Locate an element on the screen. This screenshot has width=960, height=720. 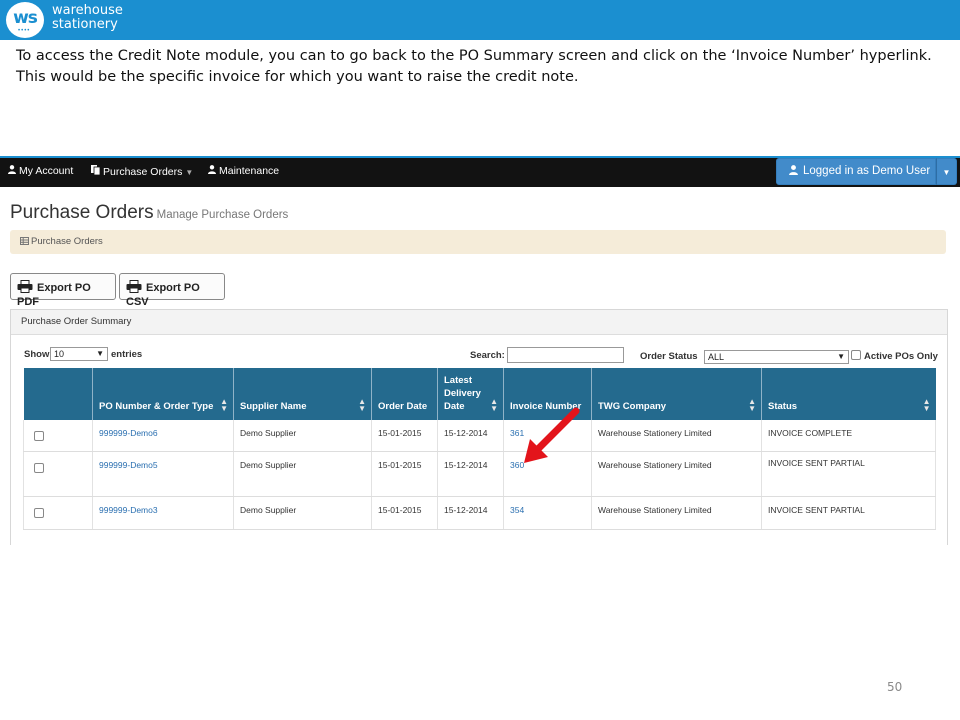
nav-purchase-orders: Purchase Orders ▼ is located at coordinates (142, 171).